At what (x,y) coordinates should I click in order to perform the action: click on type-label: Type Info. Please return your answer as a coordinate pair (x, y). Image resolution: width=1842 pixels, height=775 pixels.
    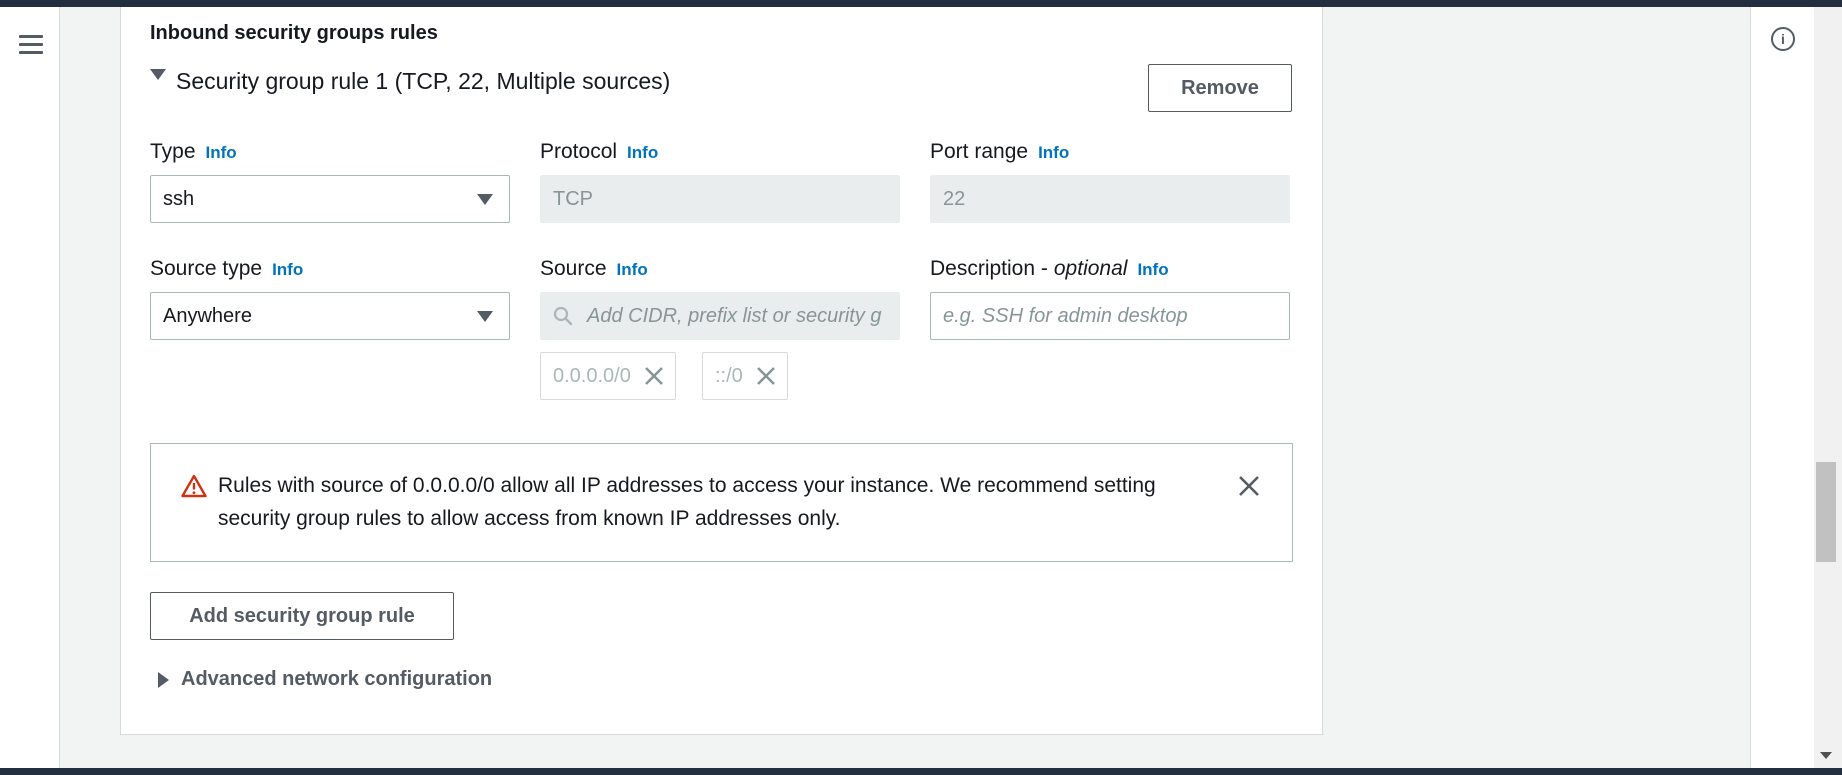
    Looking at the image, I should click on (193, 151).